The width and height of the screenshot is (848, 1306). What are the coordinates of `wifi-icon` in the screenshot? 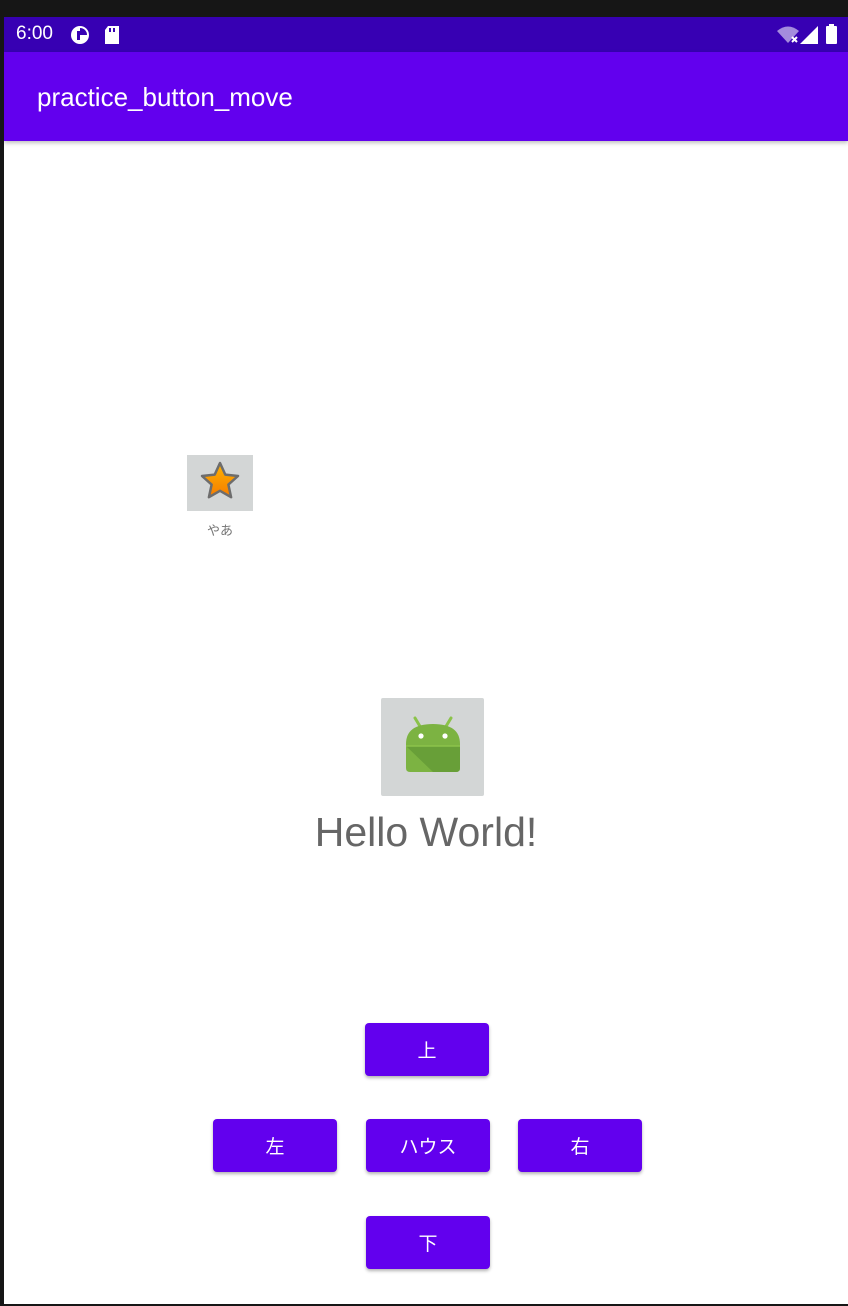 It's located at (788, 37).